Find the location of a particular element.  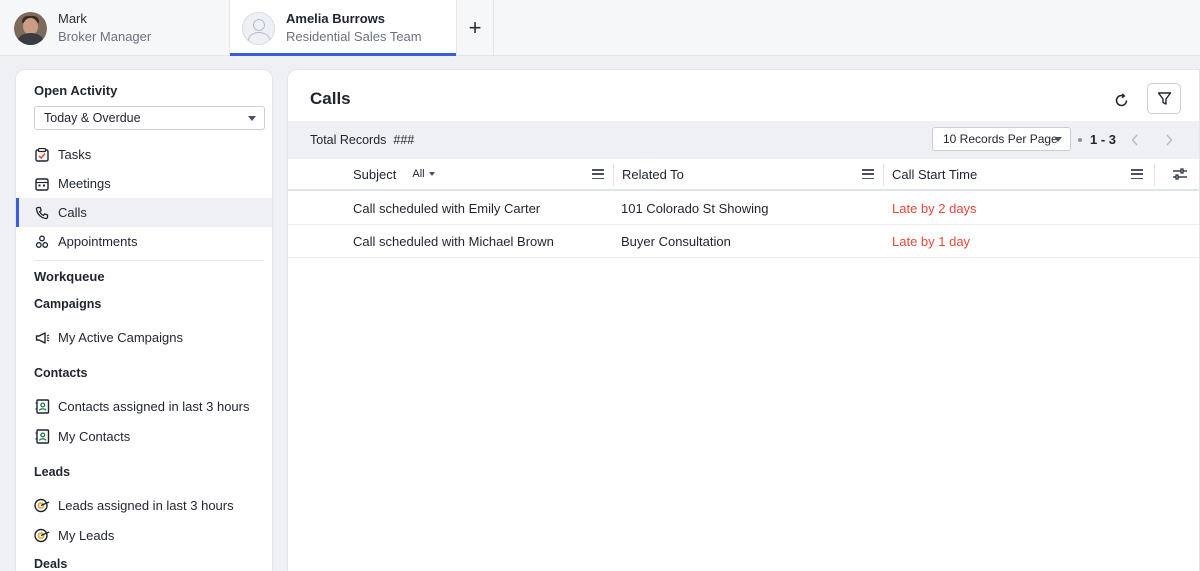

column-header-subject: Subject All is located at coordinates (394, 174).